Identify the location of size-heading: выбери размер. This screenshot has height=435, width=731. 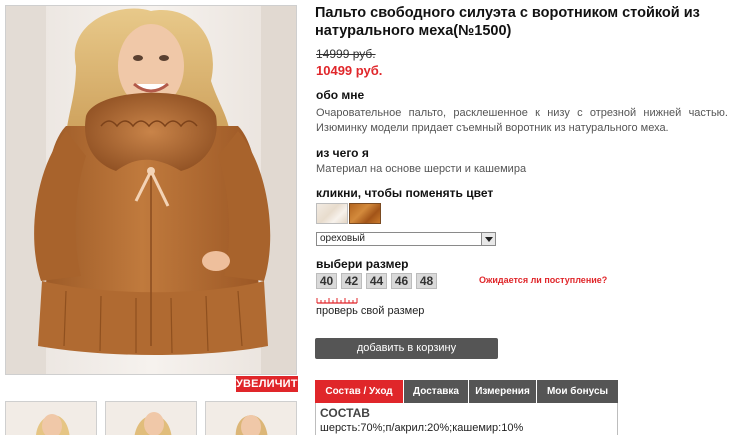
(362, 264).